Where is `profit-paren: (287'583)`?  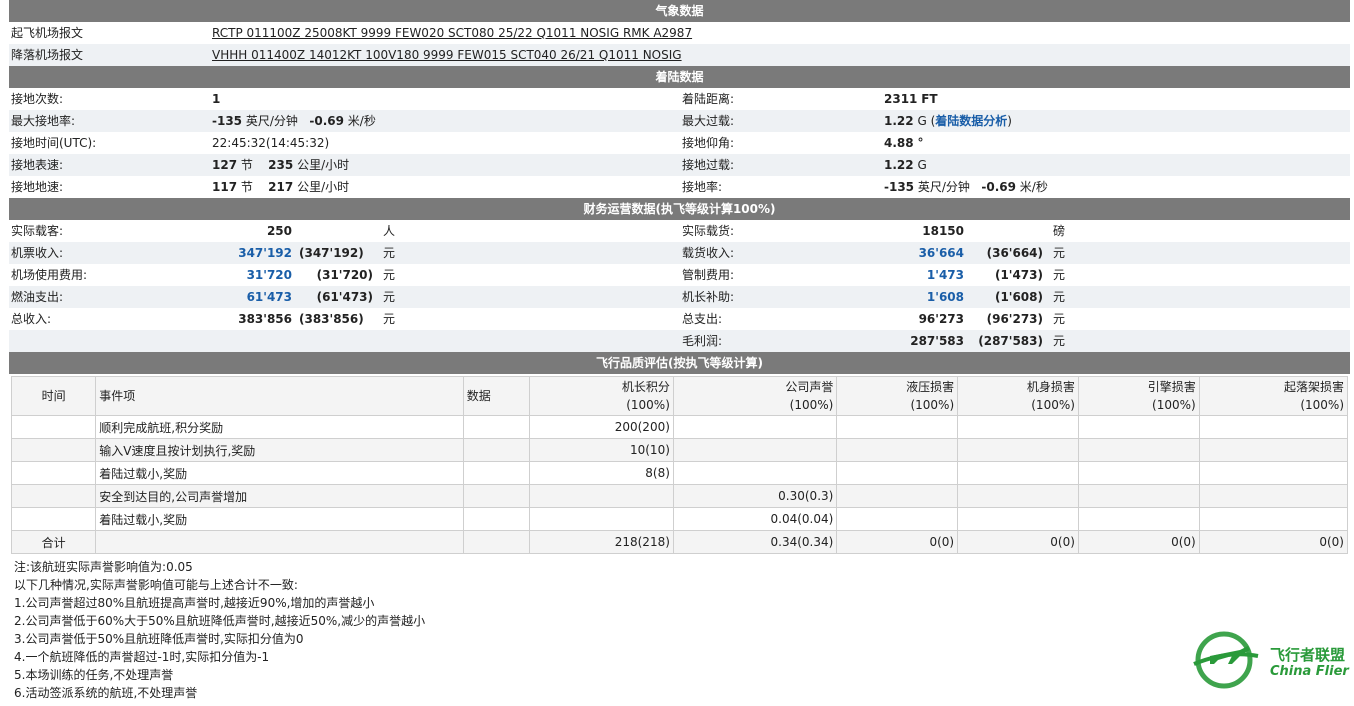
profit-paren: (287'583) is located at coordinates (1010, 341).